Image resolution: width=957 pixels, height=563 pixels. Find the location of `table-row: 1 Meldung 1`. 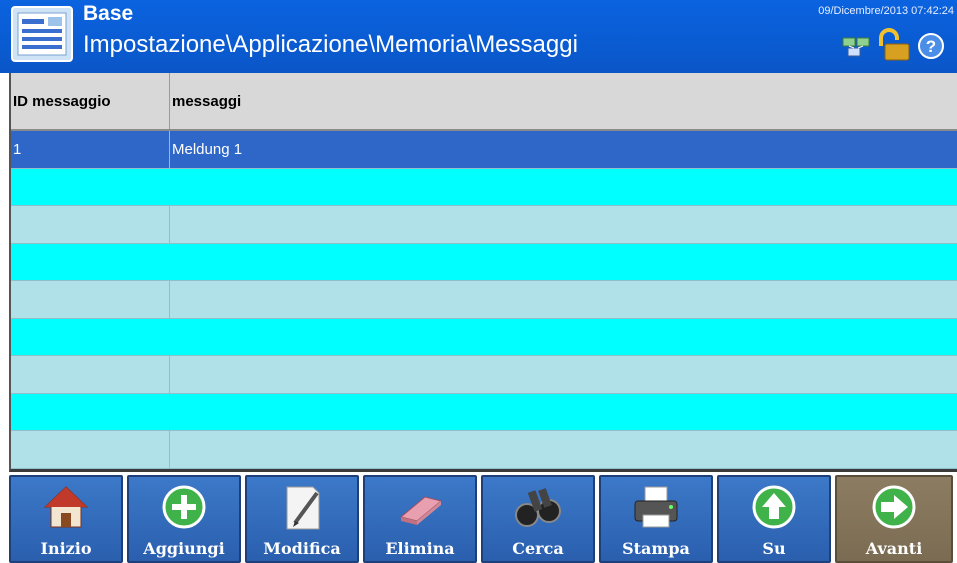

table-row: 1 Meldung 1 is located at coordinates (484, 150).